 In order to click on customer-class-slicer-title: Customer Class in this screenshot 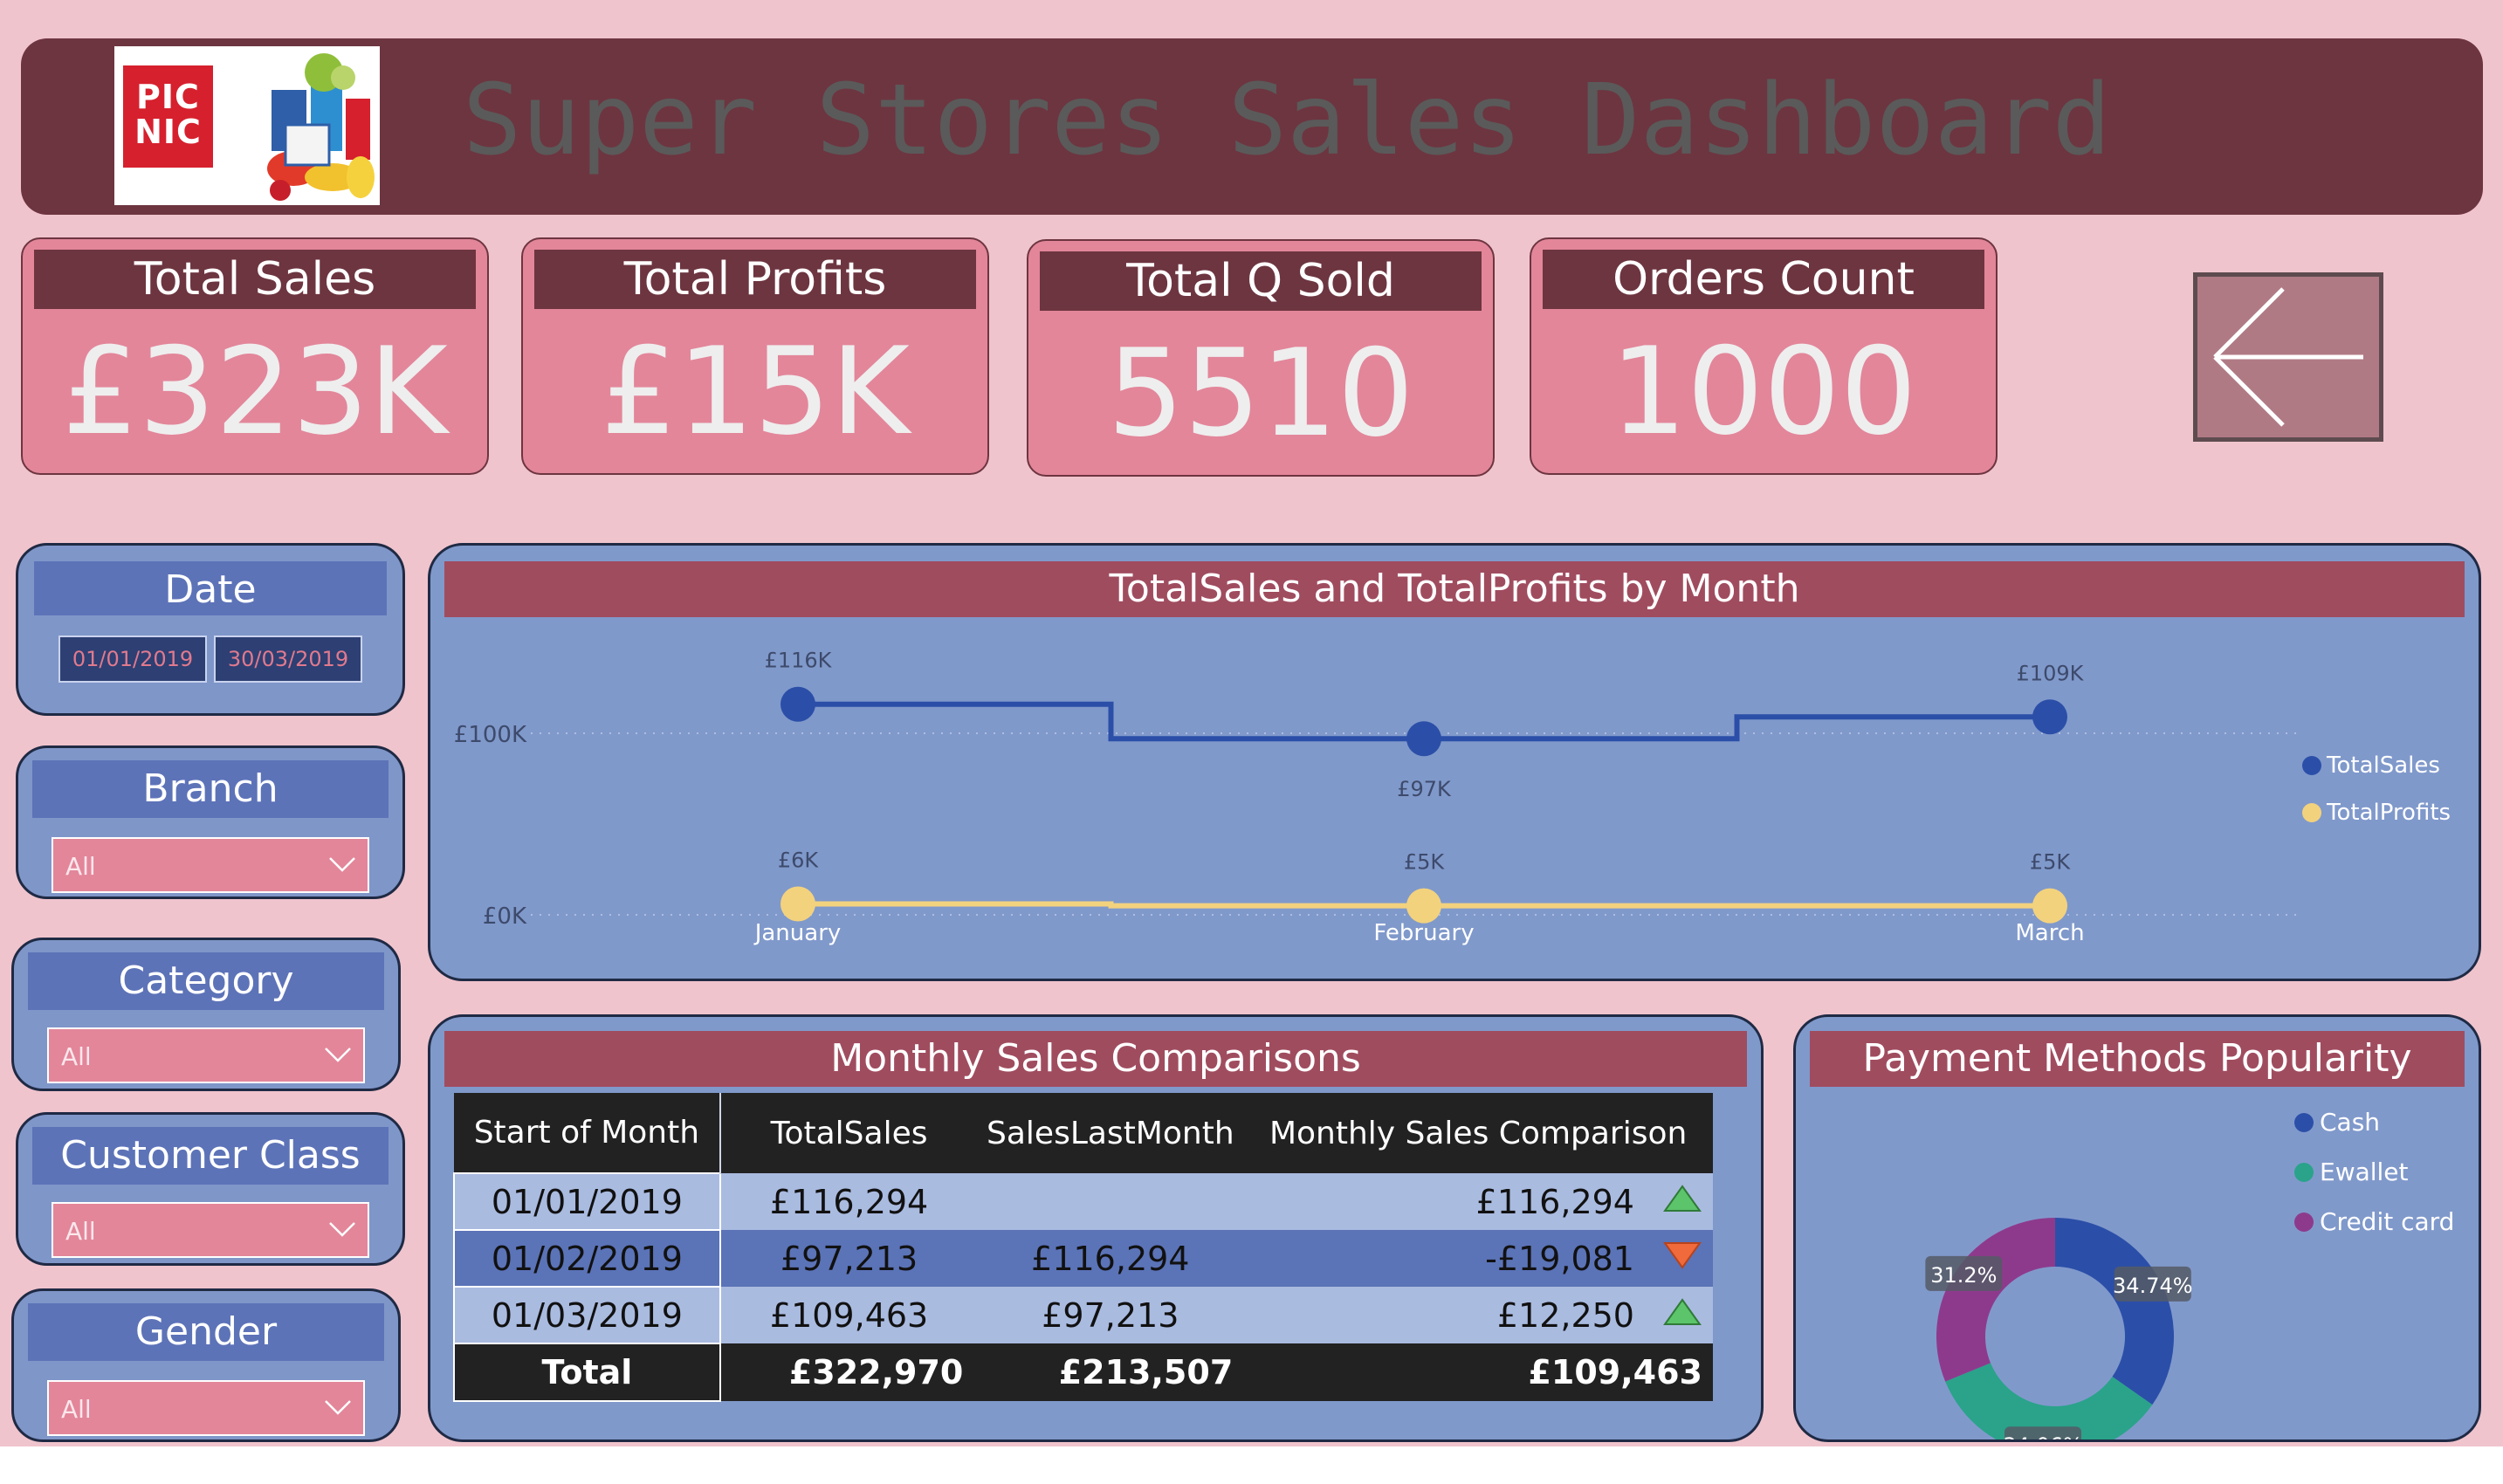, I will do `click(210, 1156)`.